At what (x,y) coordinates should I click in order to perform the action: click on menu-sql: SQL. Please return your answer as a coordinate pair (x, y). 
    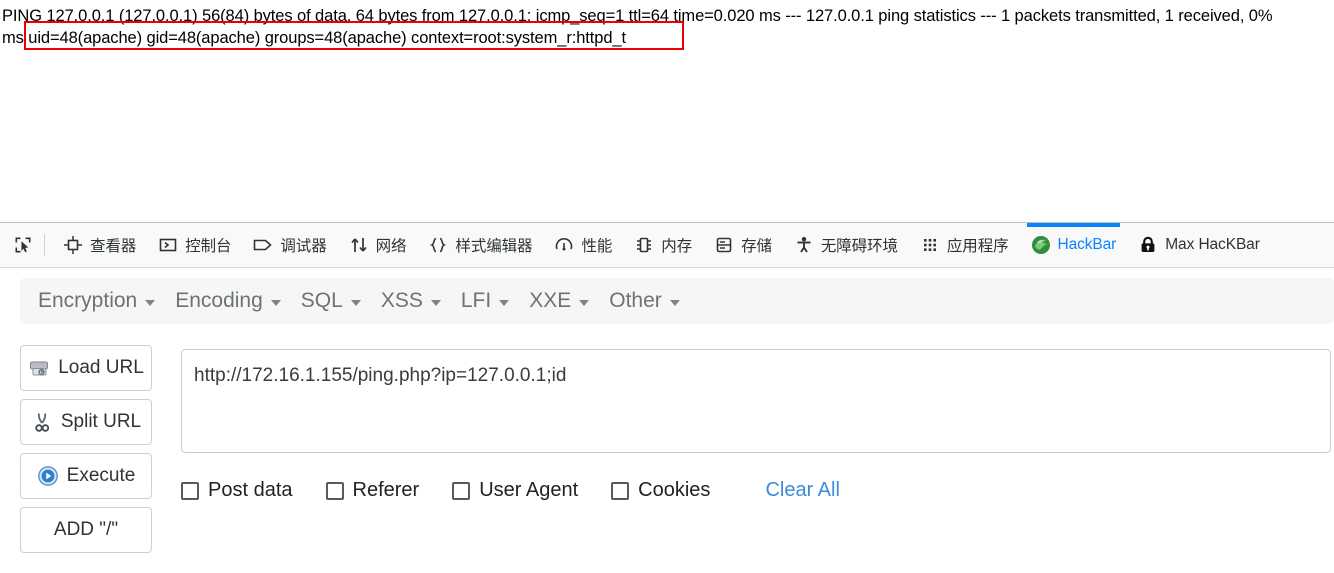
    Looking at the image, I should click on (337, 301).